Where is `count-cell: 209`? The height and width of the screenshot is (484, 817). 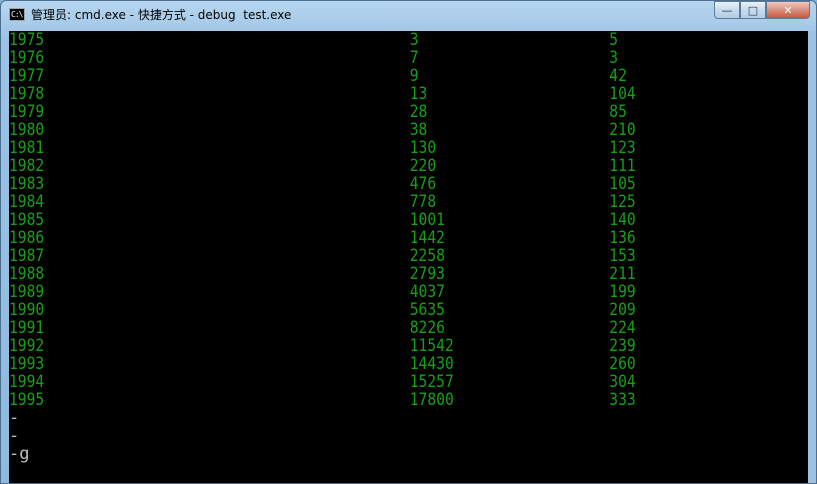 count-cell: 209 is located at coordinates (622, 310).